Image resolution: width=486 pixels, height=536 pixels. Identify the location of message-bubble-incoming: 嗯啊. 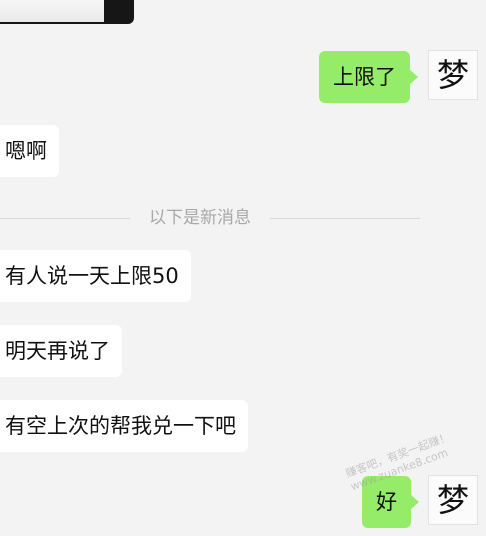
(29, 151).